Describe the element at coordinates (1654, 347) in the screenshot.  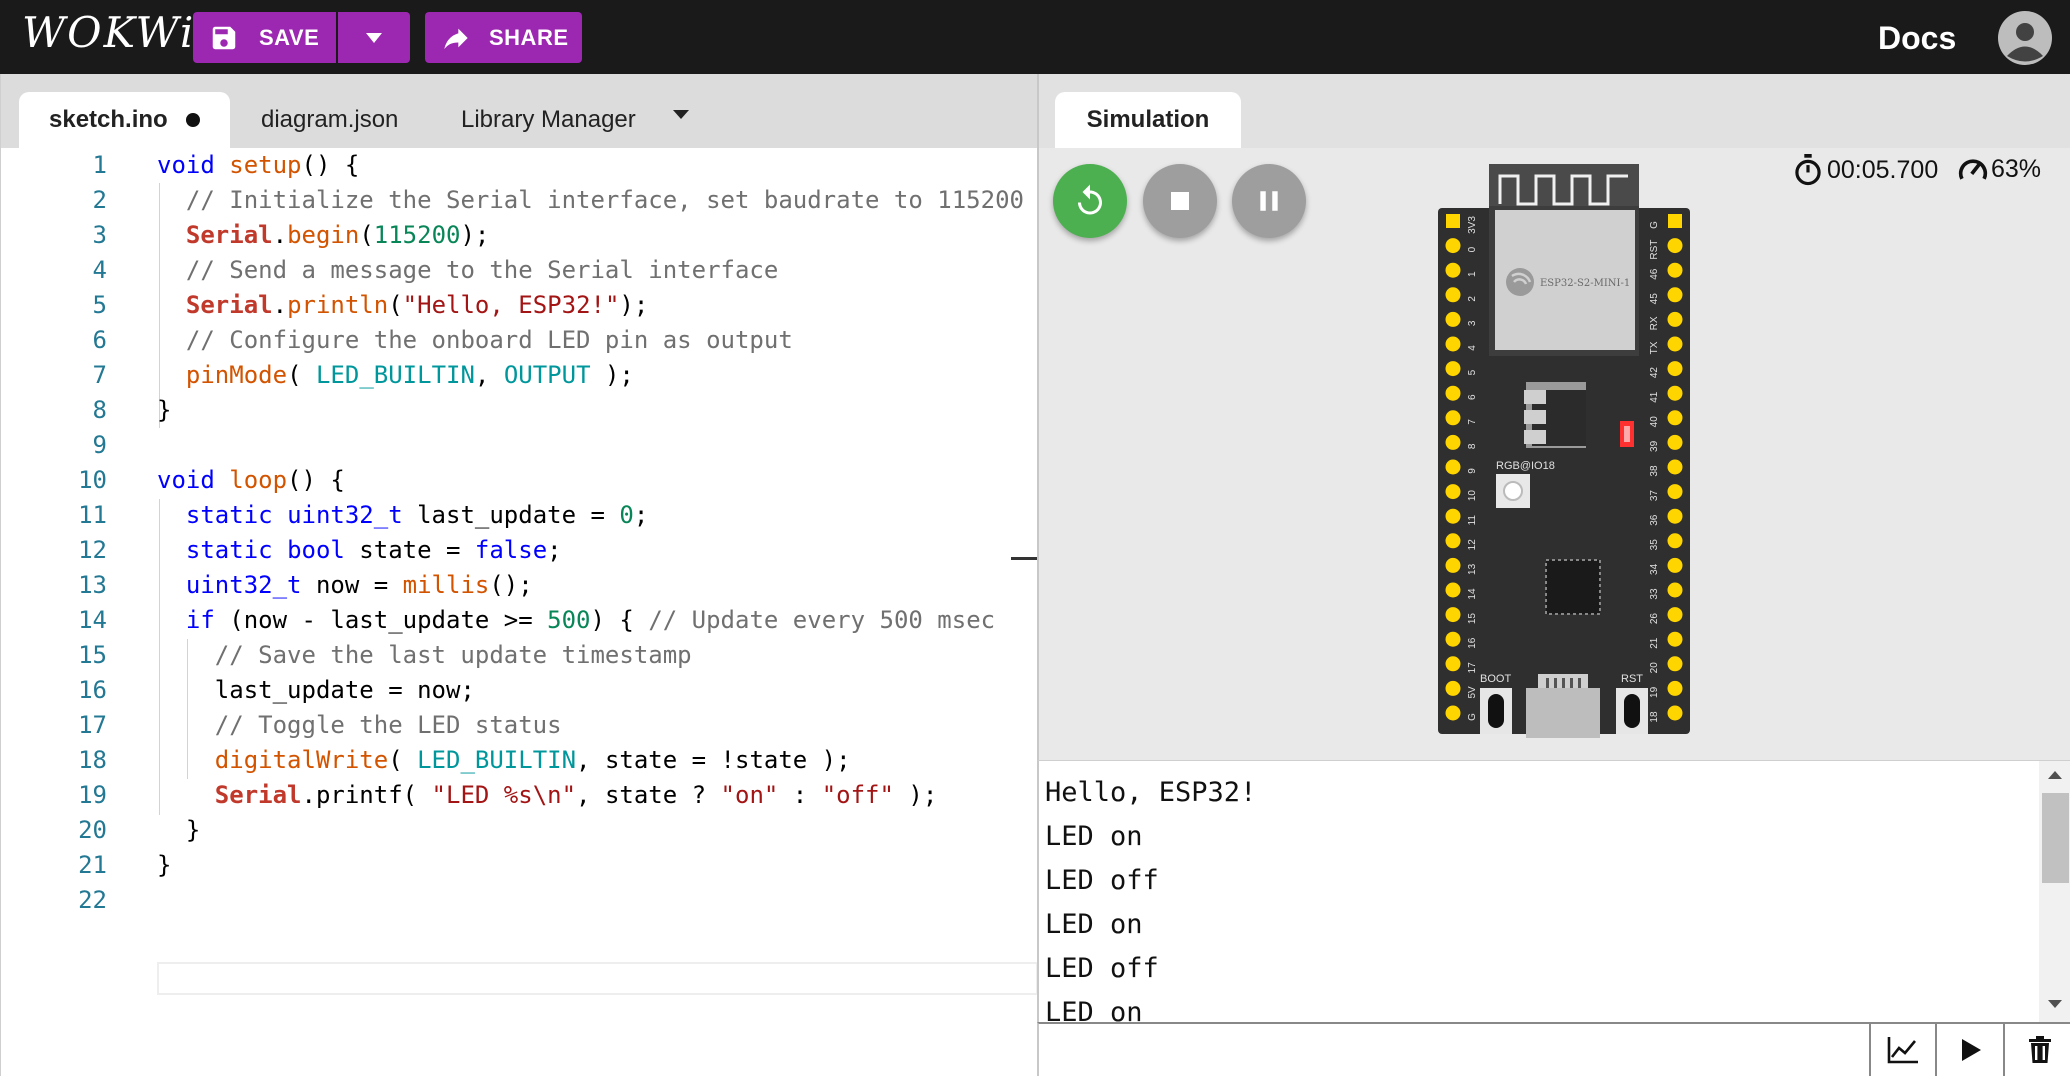
I see `pin-label: TX` at that location.